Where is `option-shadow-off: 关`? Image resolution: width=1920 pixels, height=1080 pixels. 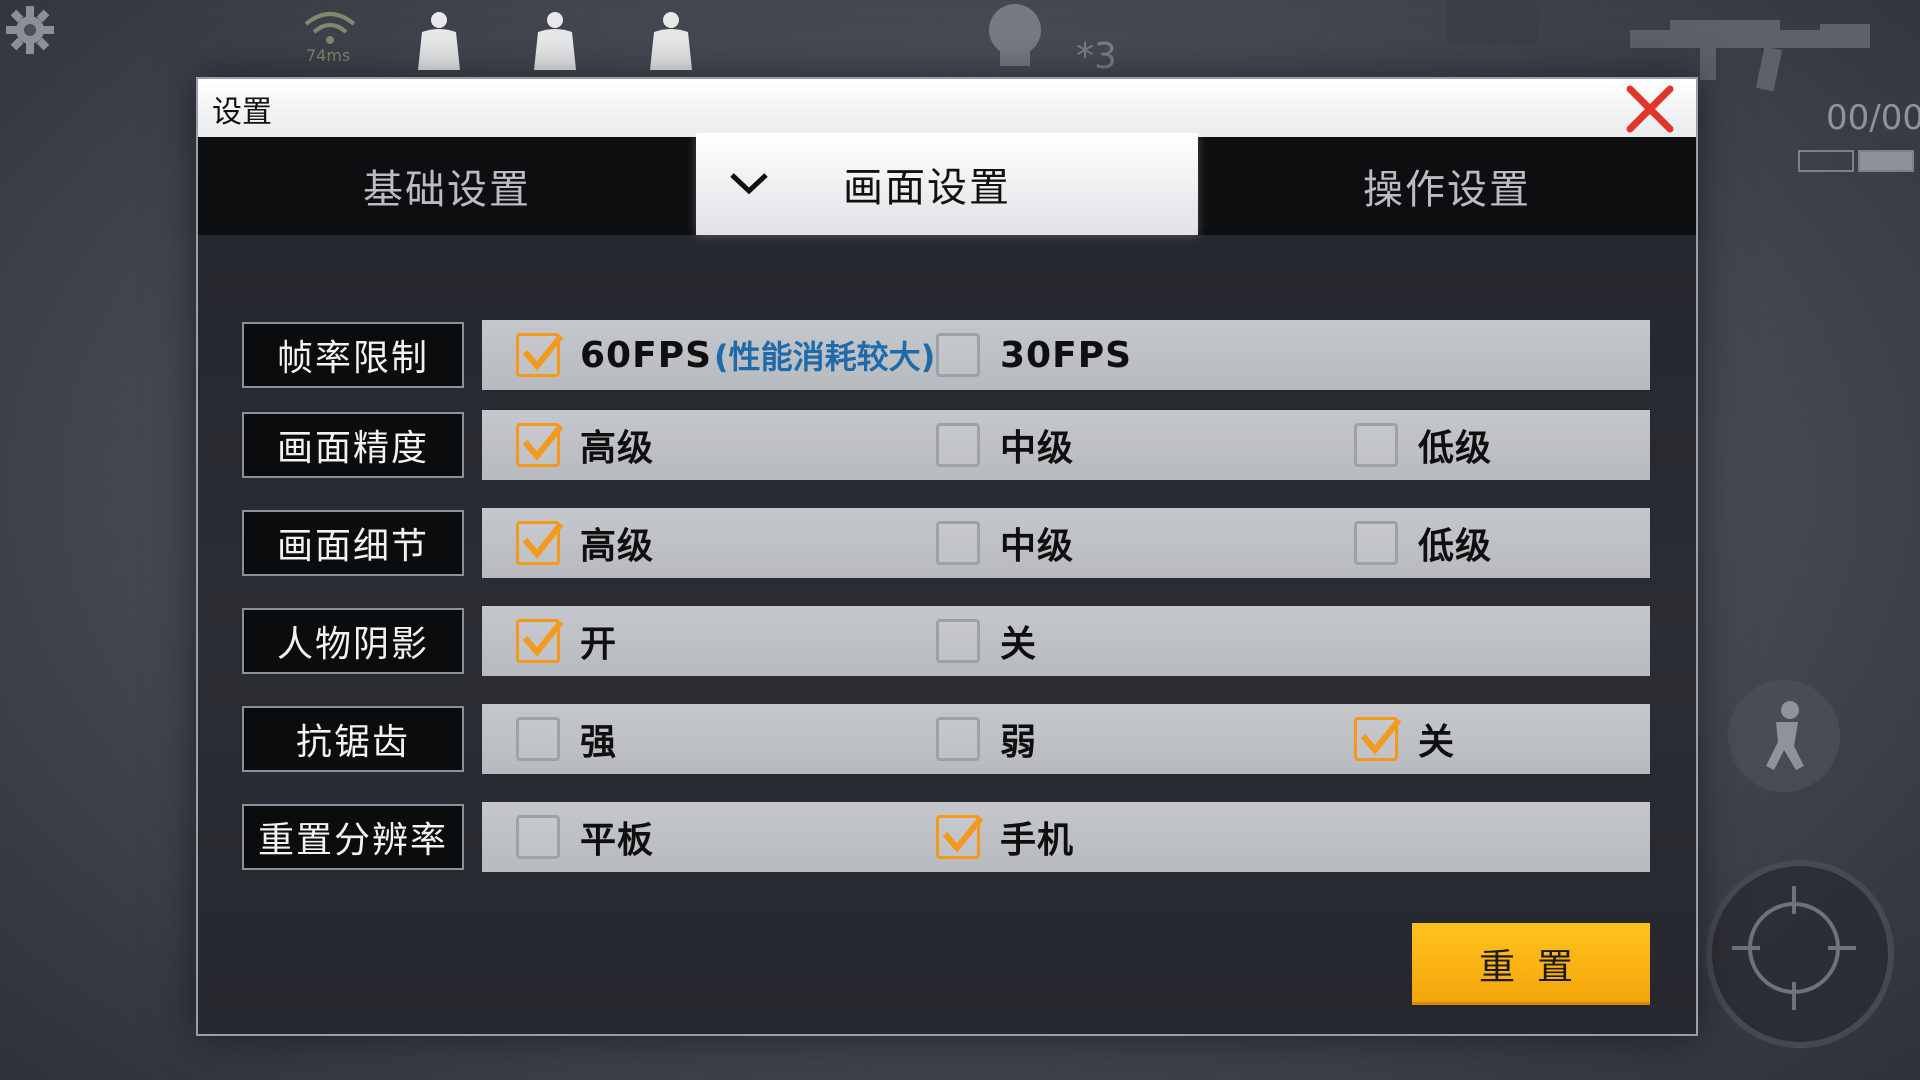
option-shadow-off: 关 is located at coordinates (986, 641).